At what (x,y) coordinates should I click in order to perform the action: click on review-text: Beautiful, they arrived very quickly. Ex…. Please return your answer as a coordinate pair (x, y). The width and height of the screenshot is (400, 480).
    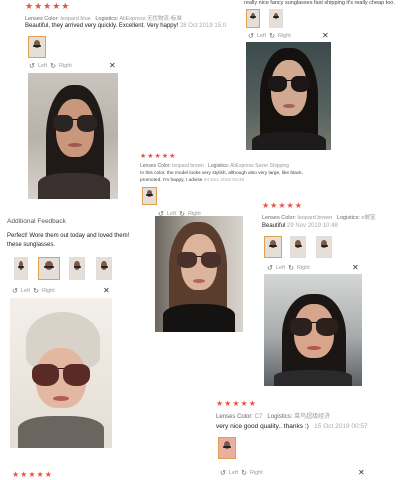
    Looking at the image, I should click on (125, 26).